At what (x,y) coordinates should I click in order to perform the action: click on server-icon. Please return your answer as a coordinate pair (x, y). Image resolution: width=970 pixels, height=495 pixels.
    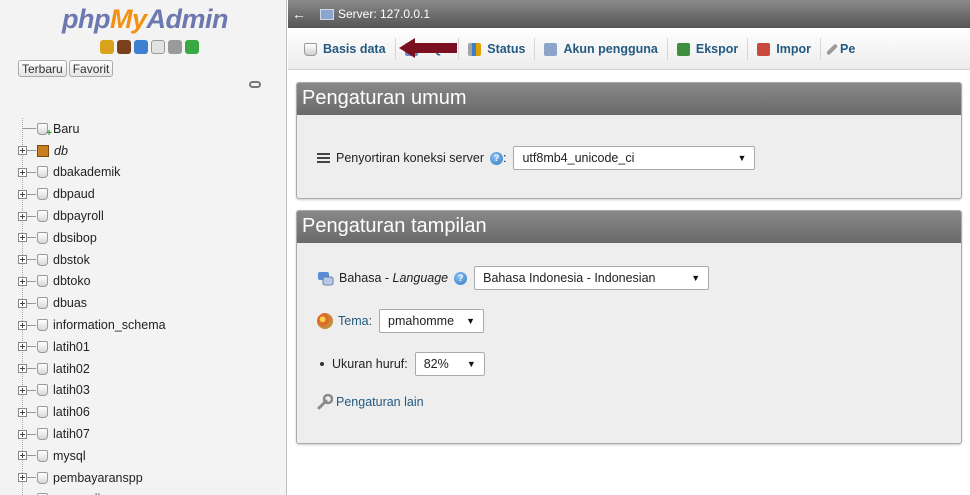
    Looking at the image, I should click on (327, 14).